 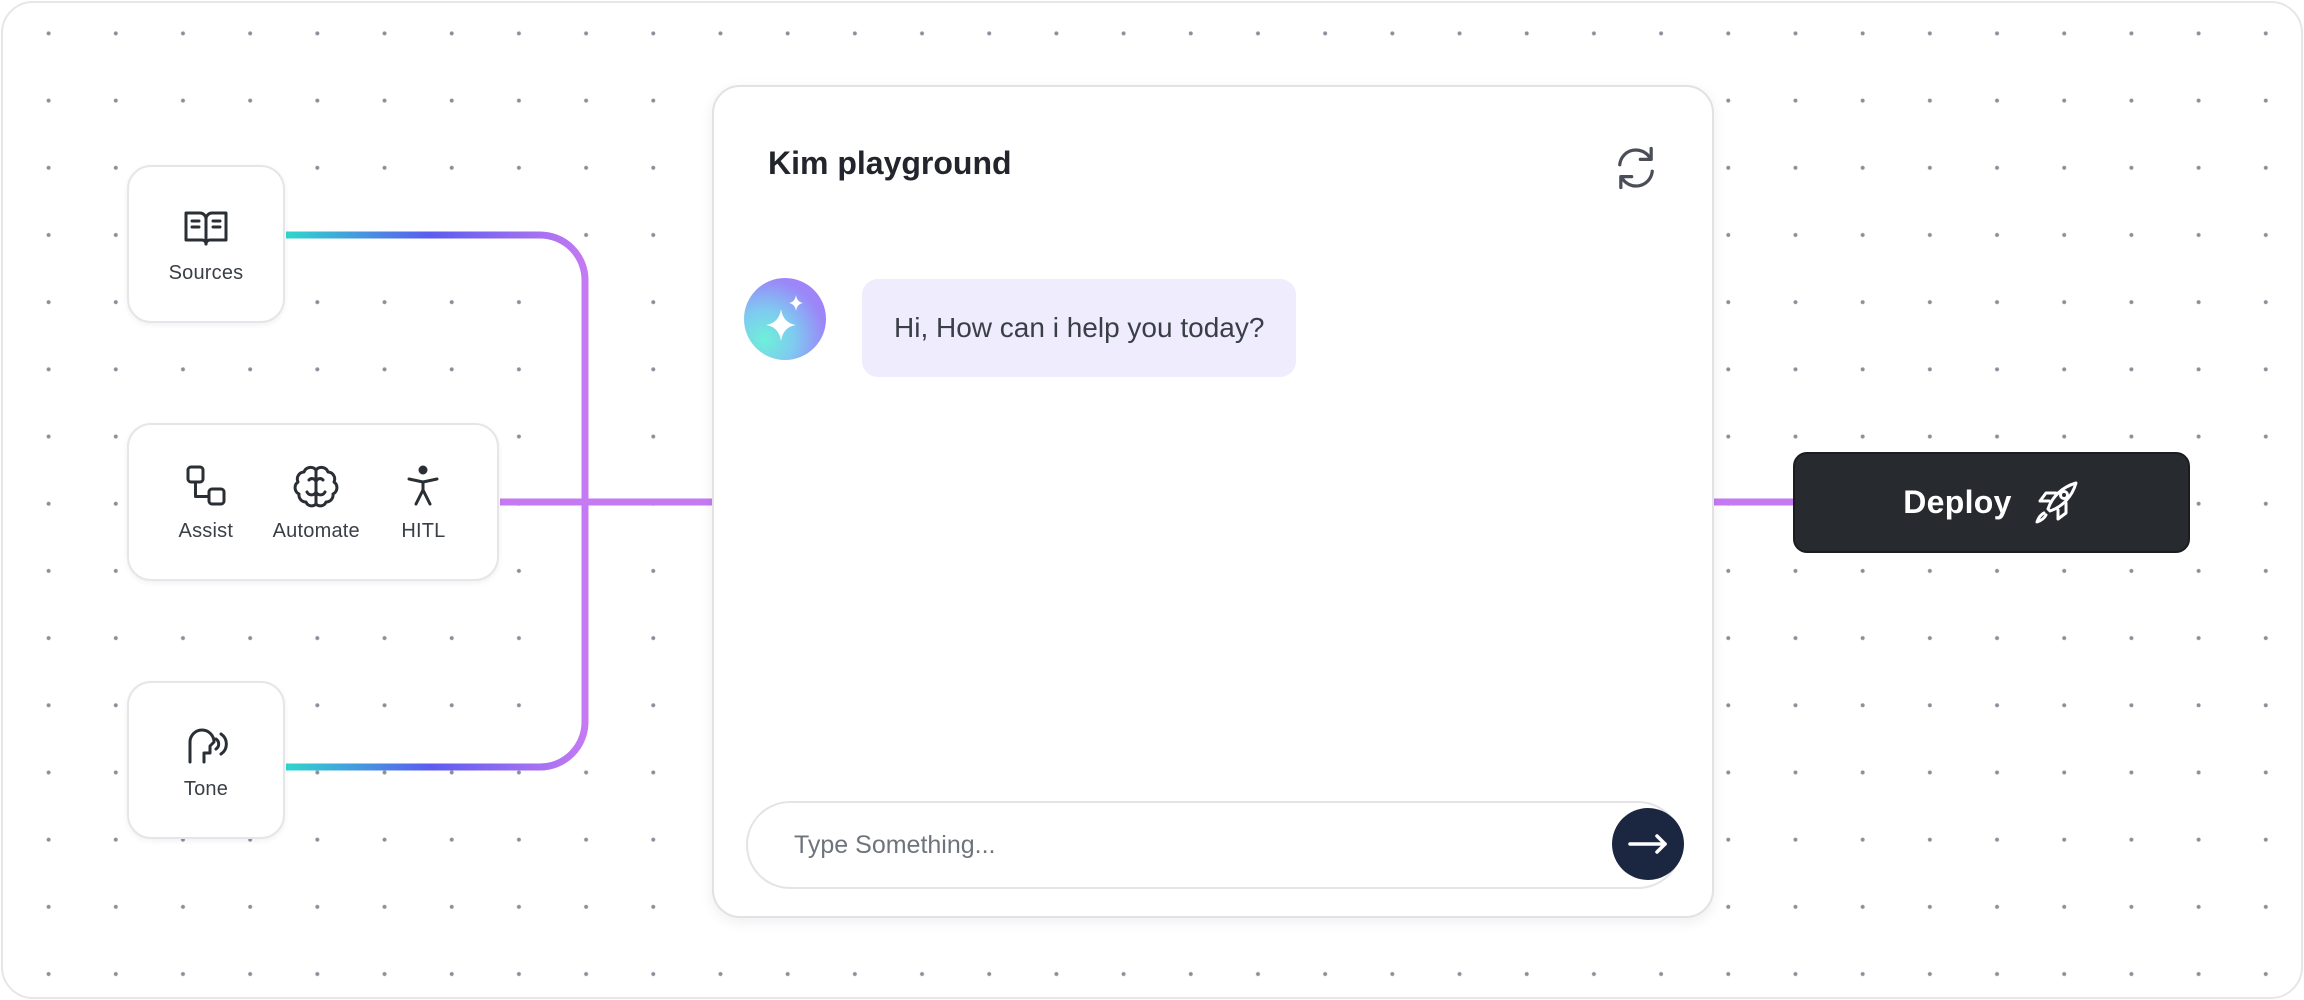 I want to click on sparkle-icon, so click(x=784, y=318).